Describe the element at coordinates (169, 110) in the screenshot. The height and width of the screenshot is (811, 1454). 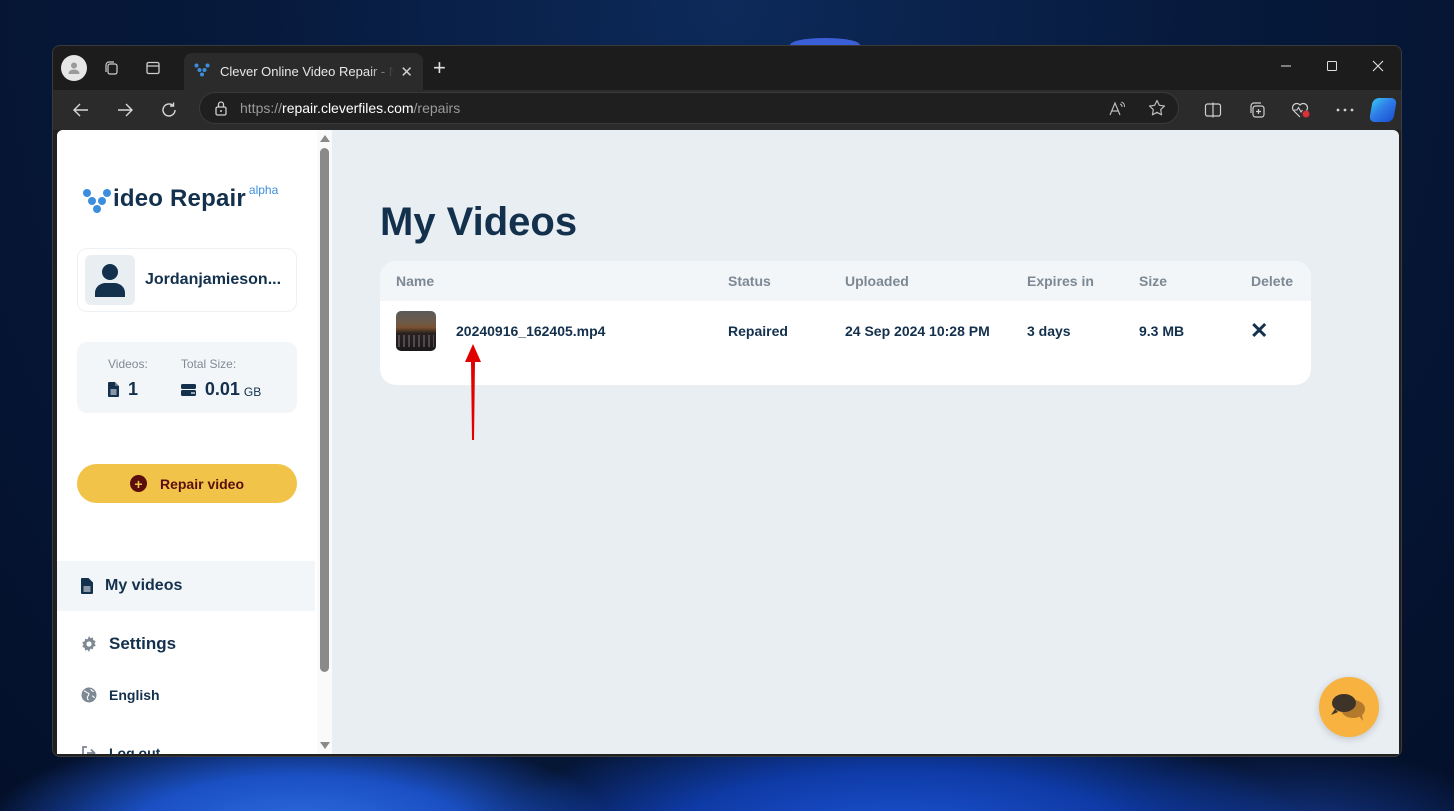
I see `refresh-button` at that location.